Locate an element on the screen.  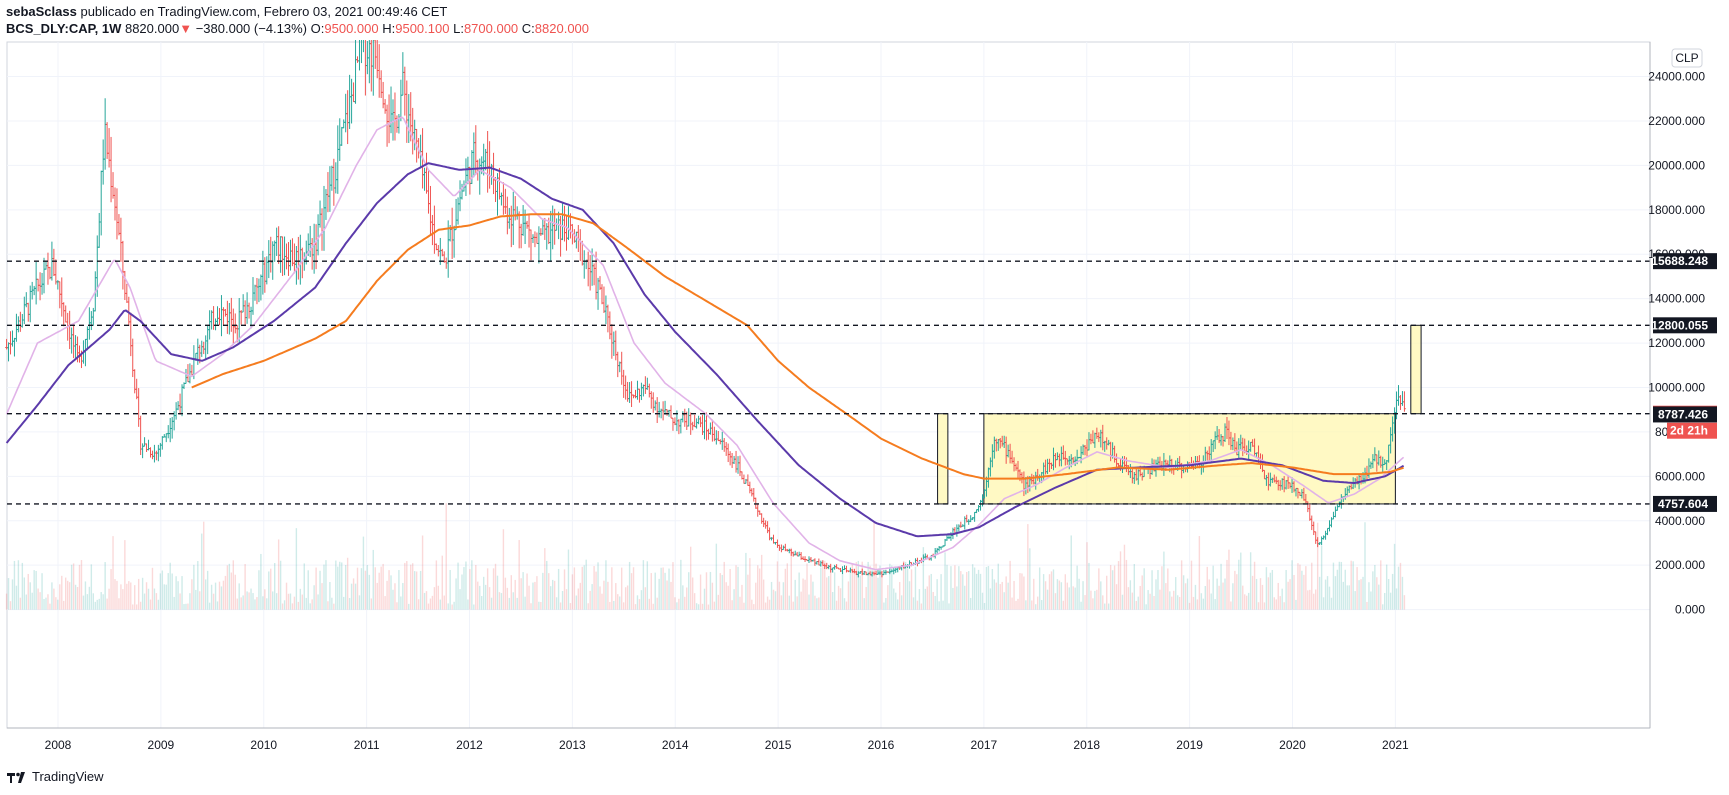
price-tick-label: 6000.000 is located at coordinates (1680, 476).